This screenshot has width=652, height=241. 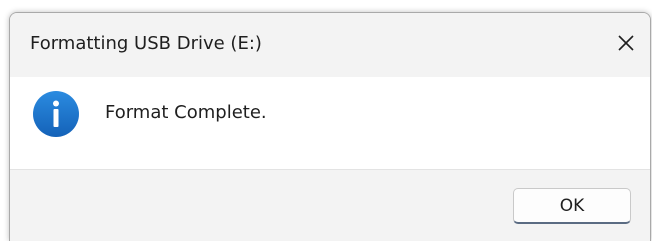 I want to click on dialog-message: Format Complete., so click(x=186, y=112).